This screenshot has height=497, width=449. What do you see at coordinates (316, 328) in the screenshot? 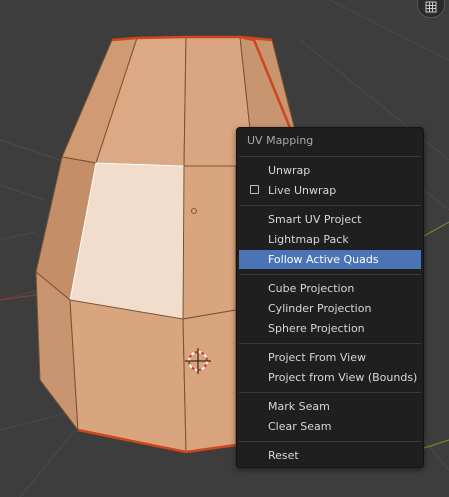
I see `menu-item-label: Sphere Projection` at bounding box center [316, 328].